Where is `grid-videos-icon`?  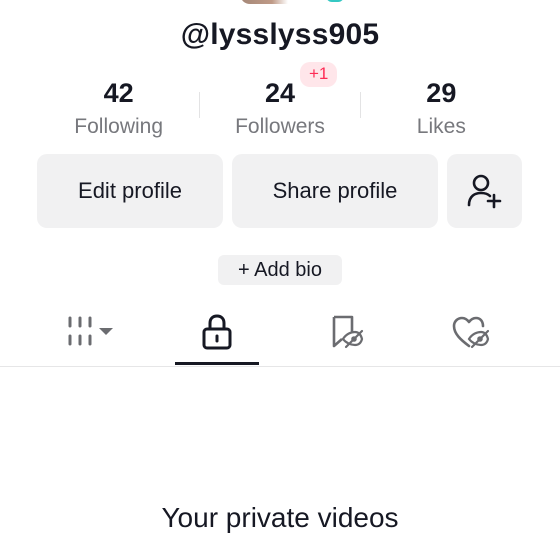 grid-videos-icon is located at coordinates (90, 331).